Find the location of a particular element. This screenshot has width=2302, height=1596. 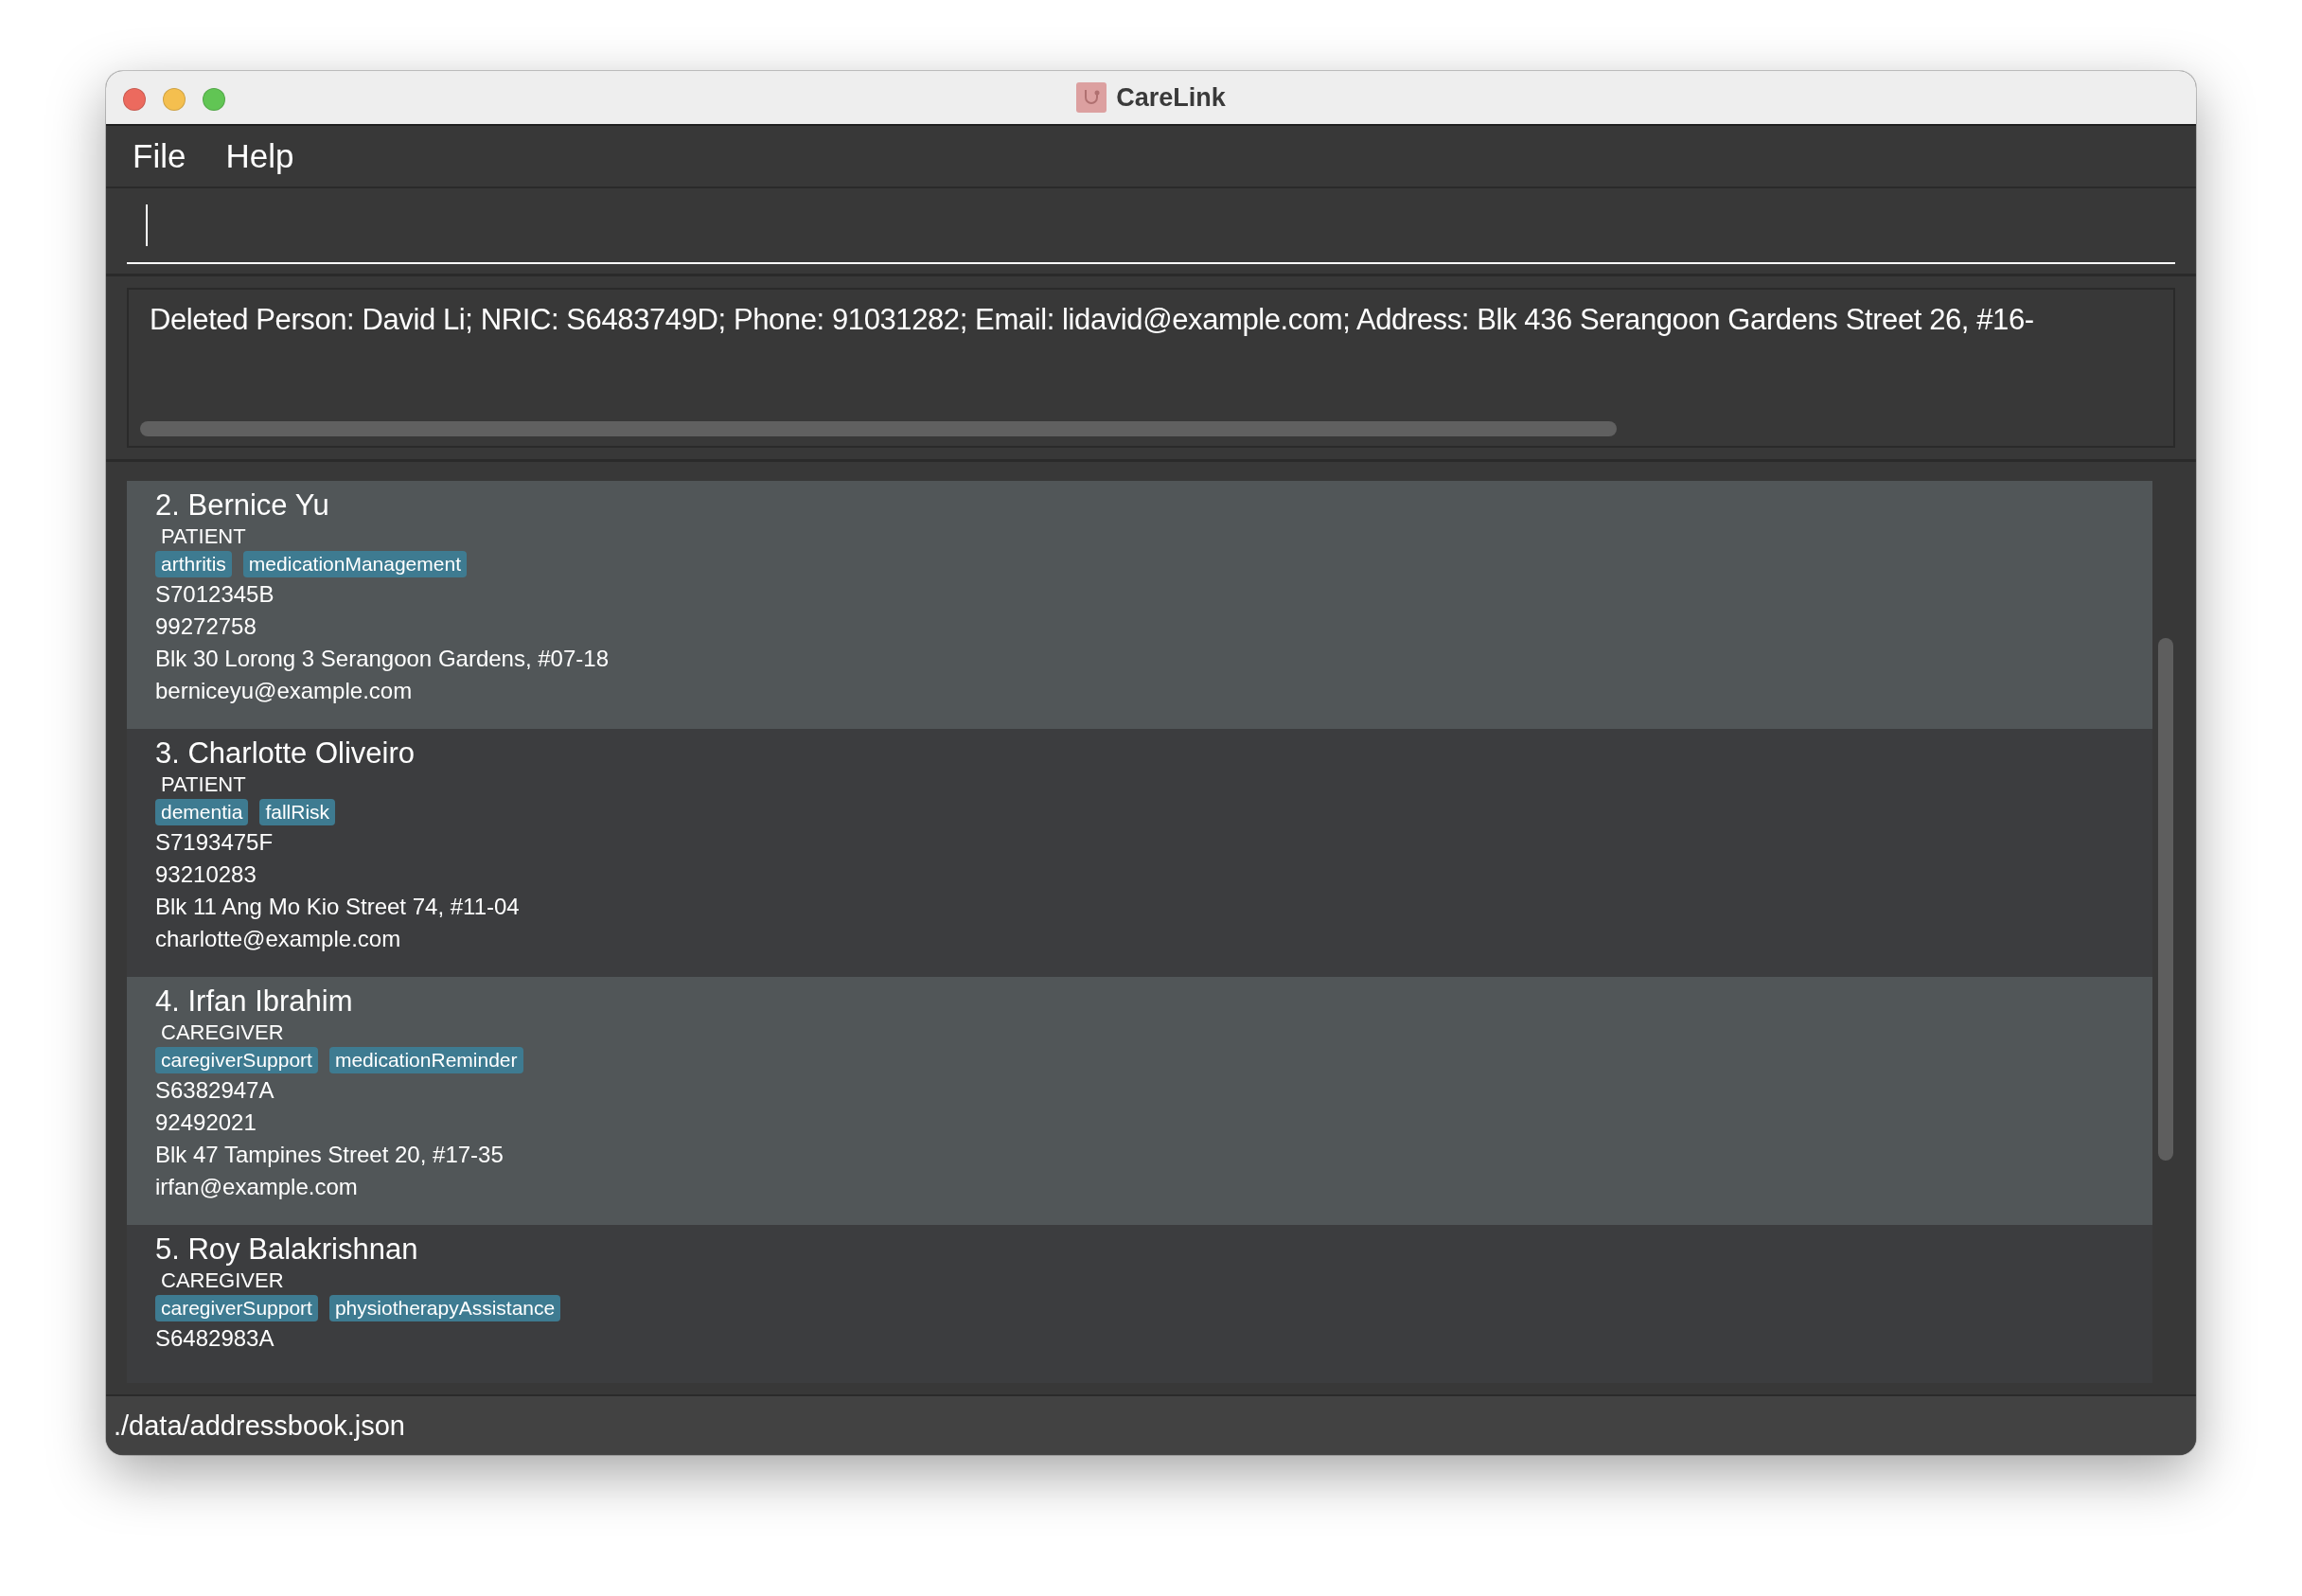

person-detail: S7193475F is located at coordinates (214, 842).